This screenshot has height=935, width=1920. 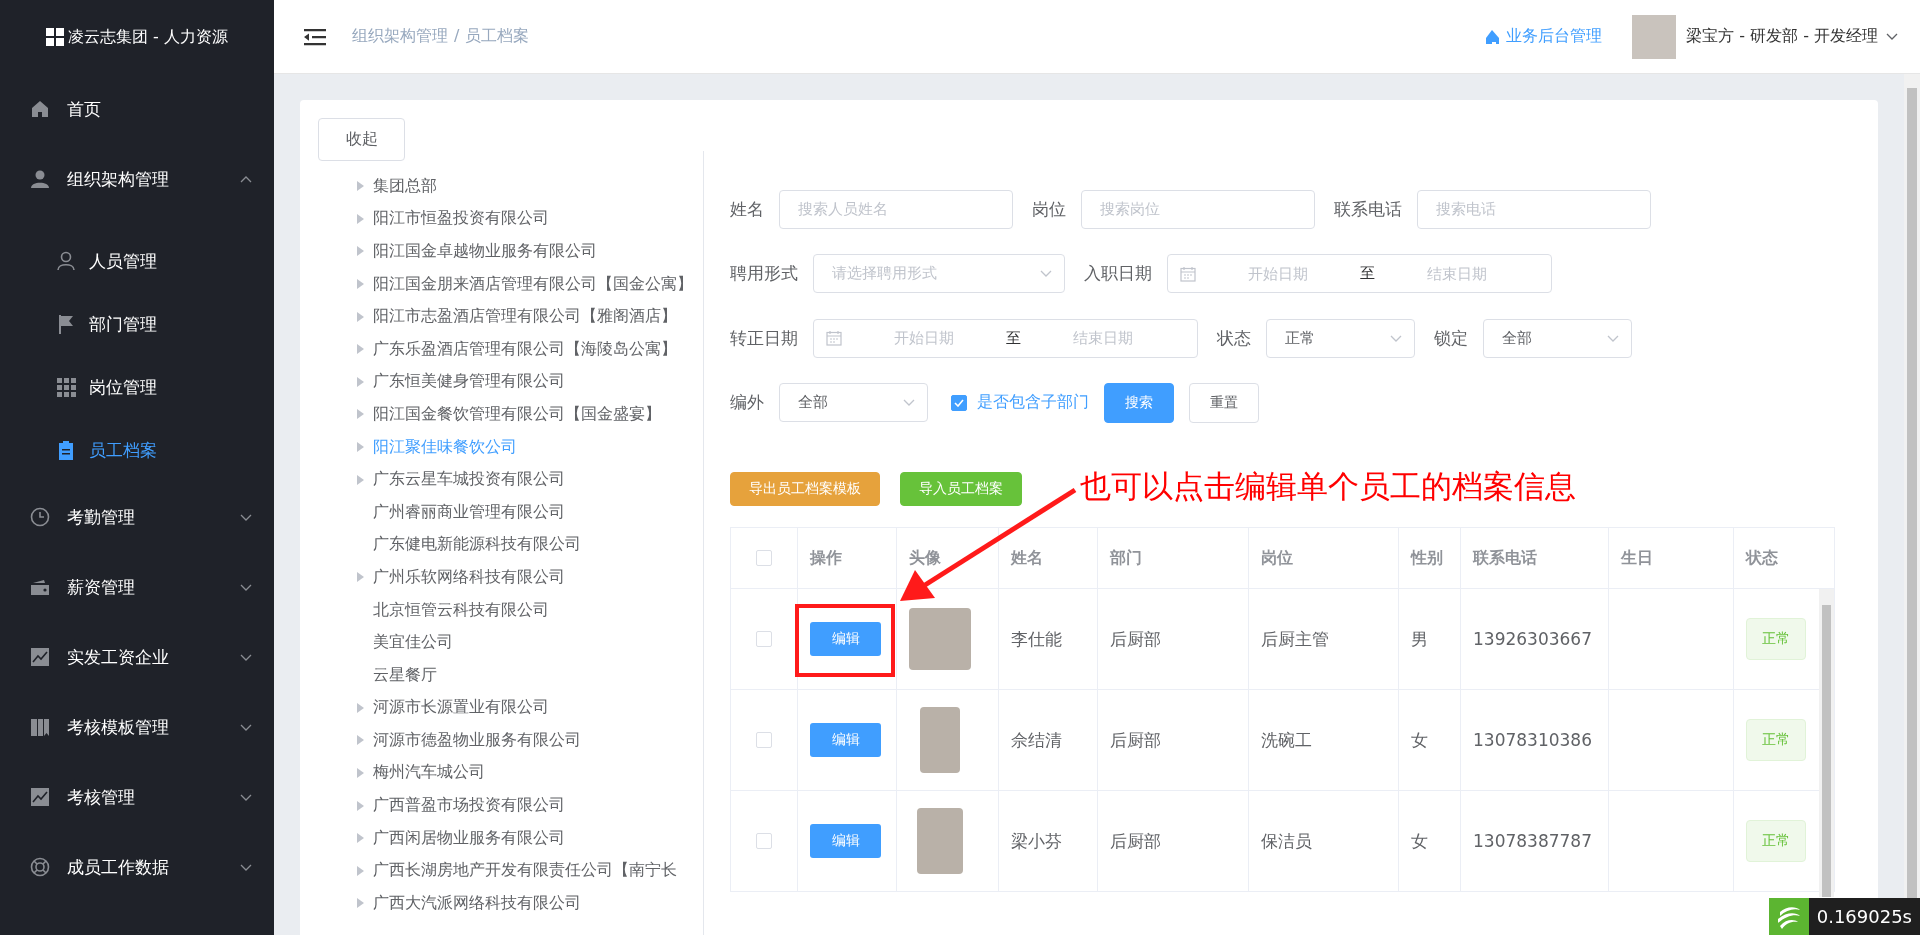 I want to click on column-header: 部门, so click(x=1173, y=558).